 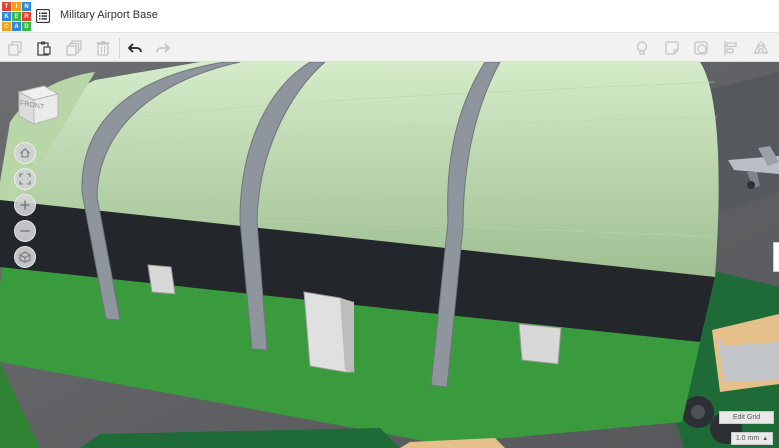 I want to click on toolbar-divider, so click(x=119, y=48).